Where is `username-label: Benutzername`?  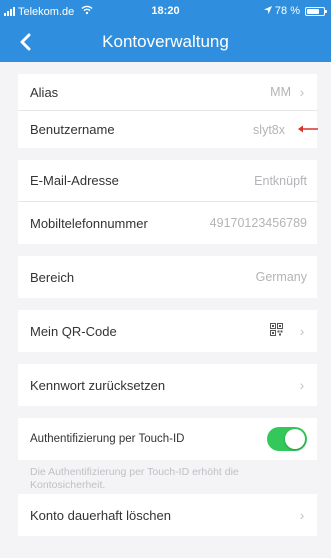 username-label: Benutzername is located at coordinates (72, 129).